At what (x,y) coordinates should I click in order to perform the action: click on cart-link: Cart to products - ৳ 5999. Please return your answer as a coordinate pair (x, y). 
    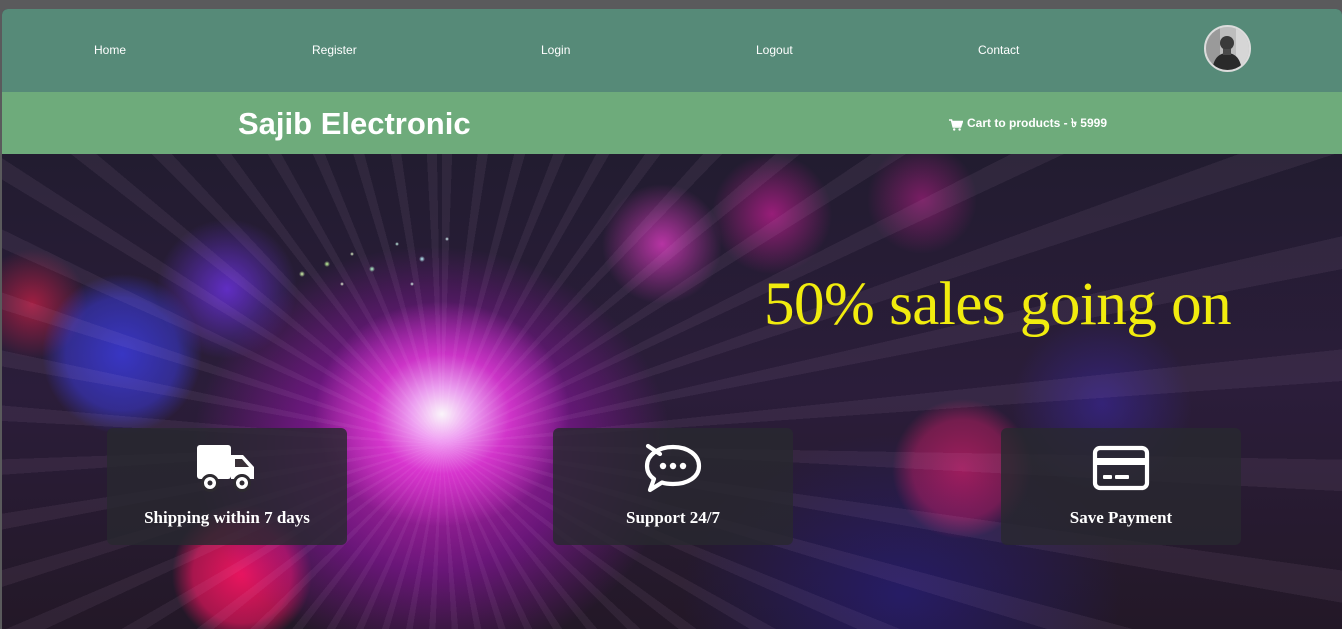
    Looking at the image, I should click on (1028, 125).